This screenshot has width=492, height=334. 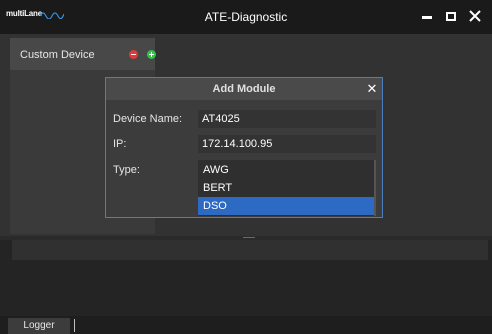 What do you see at coordinates (250, 250) in the screenshot?
I see `log-header-strip` at bounding box center [250, 250].